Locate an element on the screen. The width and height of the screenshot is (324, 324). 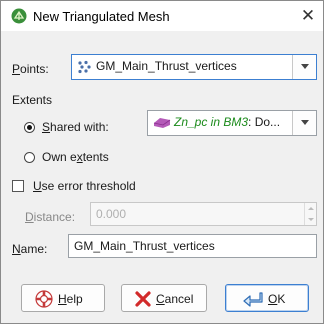
shared-with-label: Shared with: is located at coordinates (75, 127).